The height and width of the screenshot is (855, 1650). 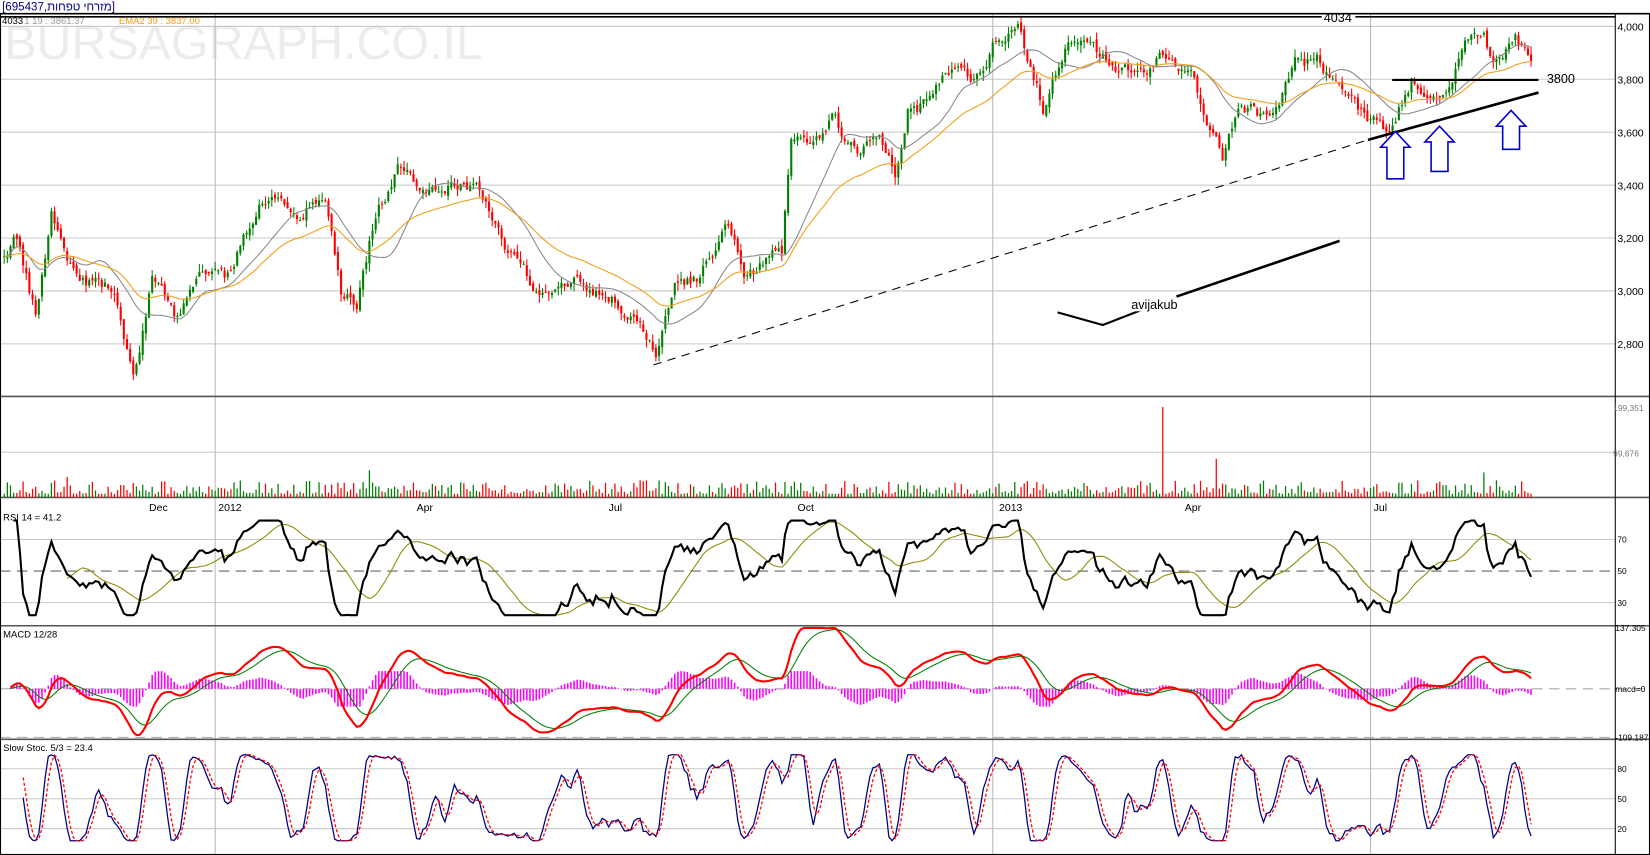 I want to click on date-axis-label: 2013, so click(x=1011, y=508).